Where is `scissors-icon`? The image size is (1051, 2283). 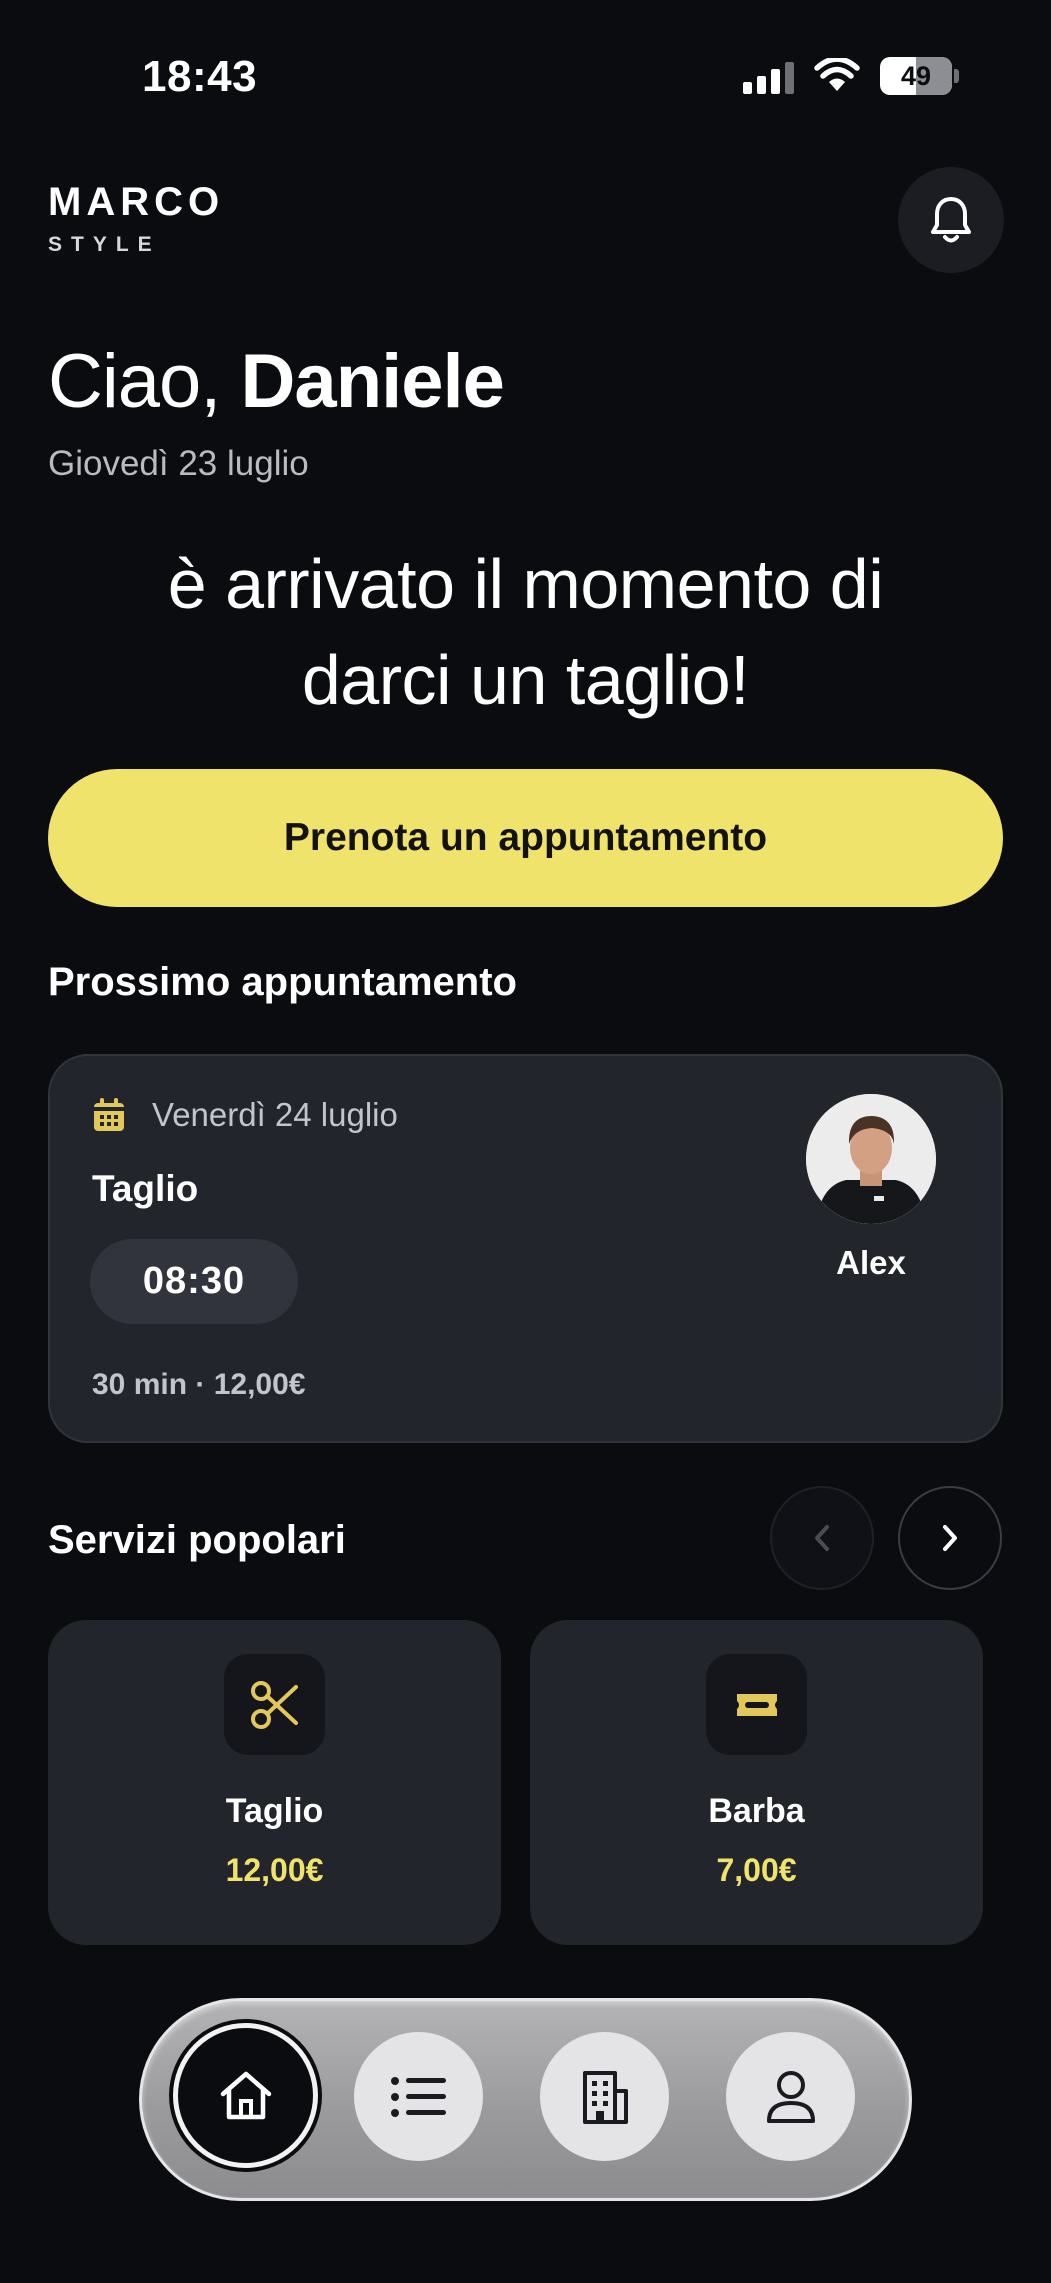
scissors-icon is located at coordinates (274, 1704).